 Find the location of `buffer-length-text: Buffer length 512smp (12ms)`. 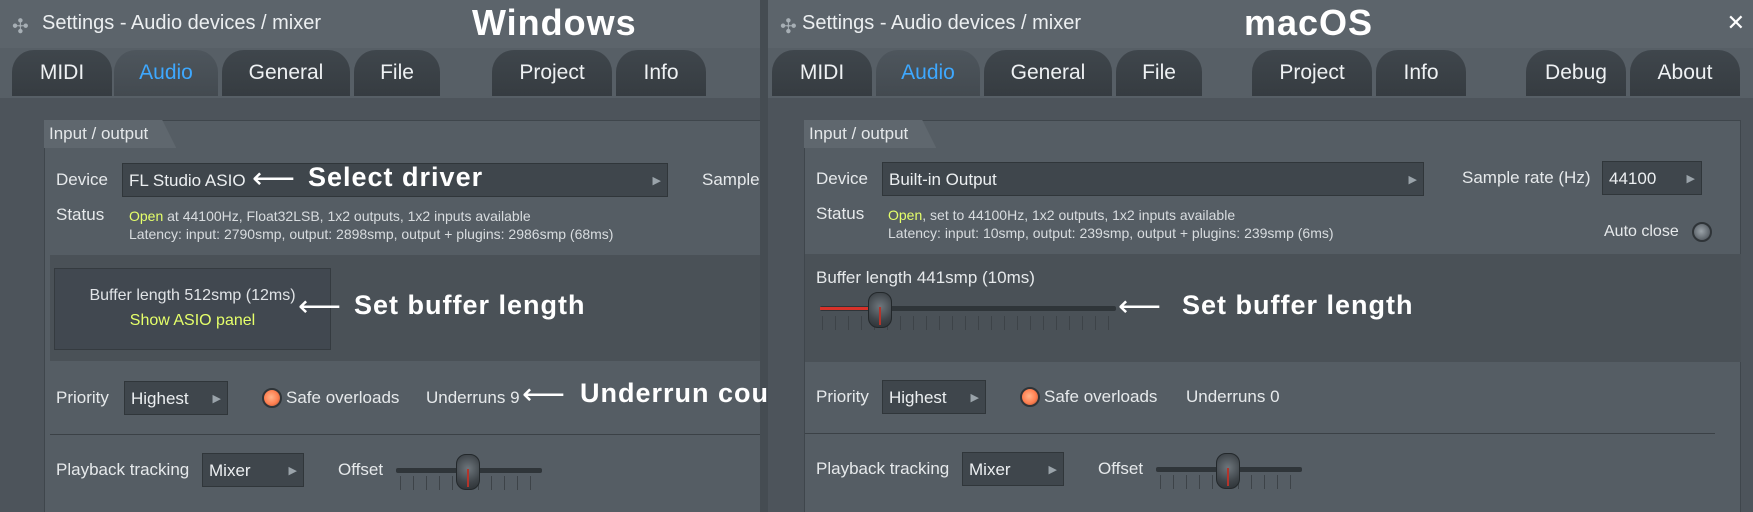

buffer-length-text: Buffer length 512smp (12ms) is located at coordinates (192, 295).